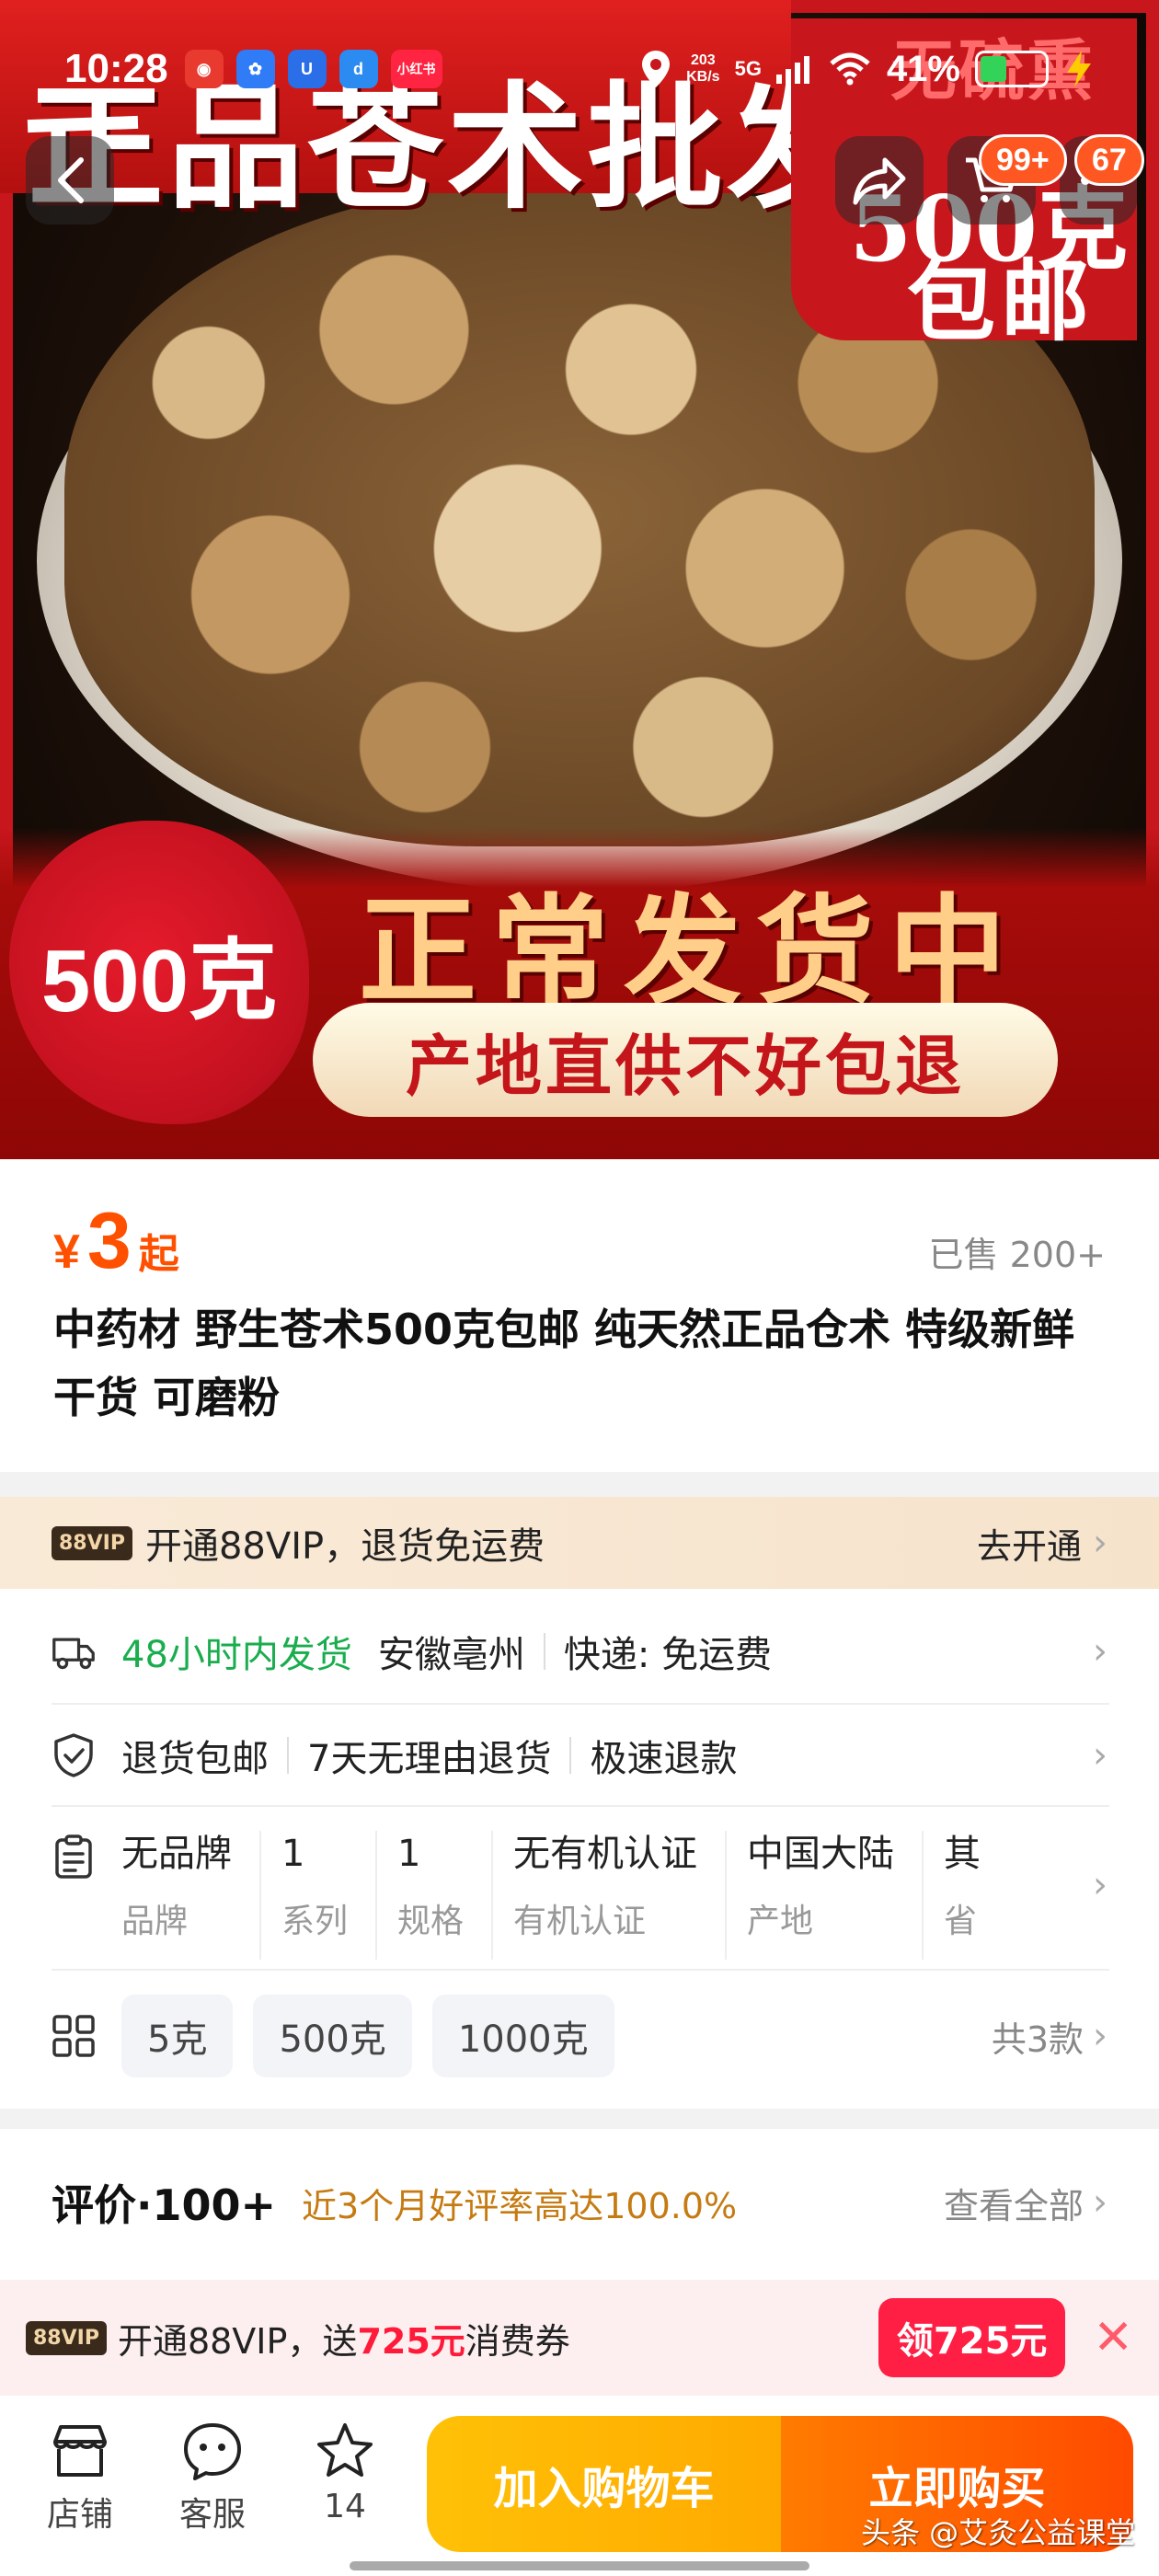 This screenshot has width=1159, height=2576. I want to click on clipboard-icon, so click(74, 1856).